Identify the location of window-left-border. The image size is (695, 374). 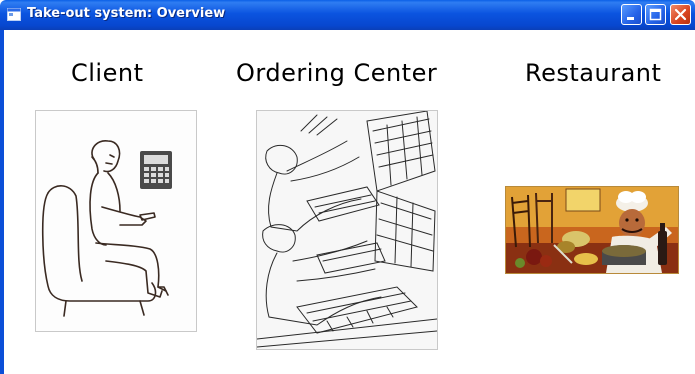
(2, 202).